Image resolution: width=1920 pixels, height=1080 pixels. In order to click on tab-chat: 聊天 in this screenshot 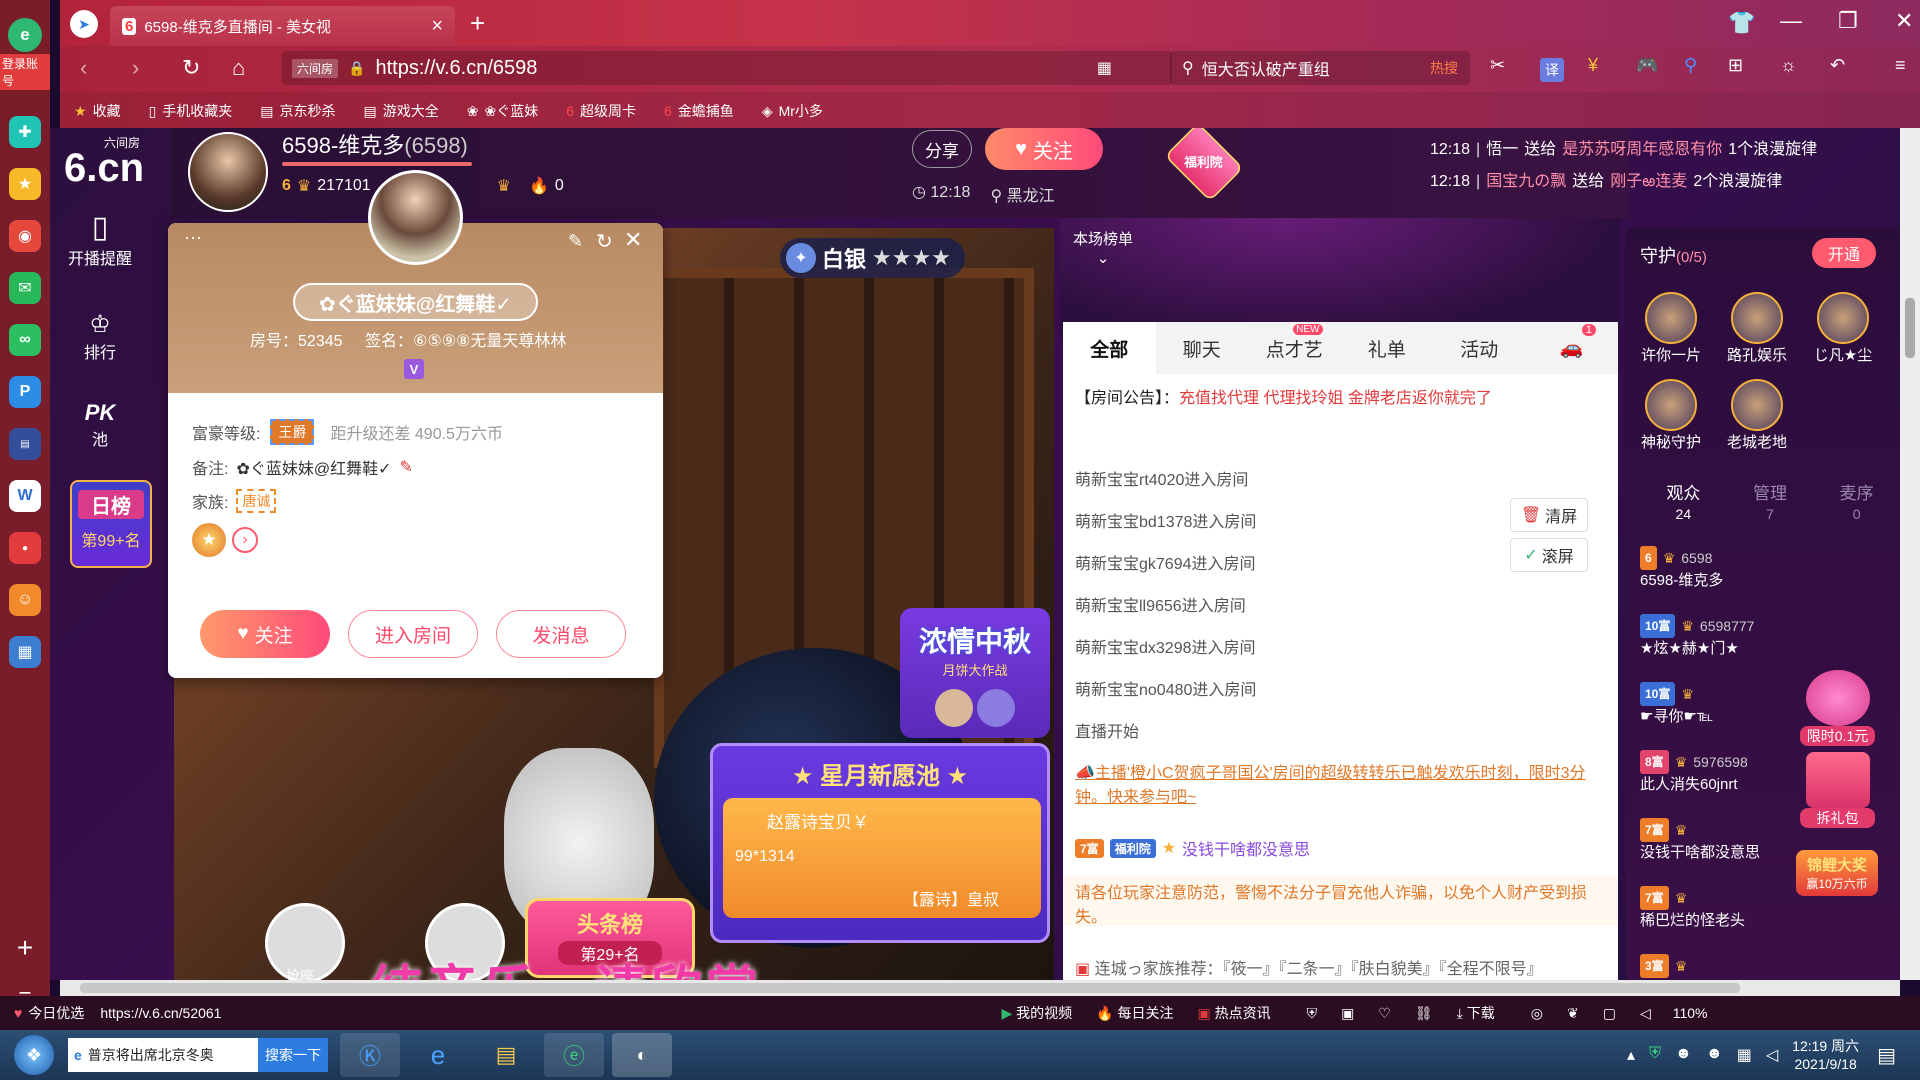, I will do `click(1202, 348)`.